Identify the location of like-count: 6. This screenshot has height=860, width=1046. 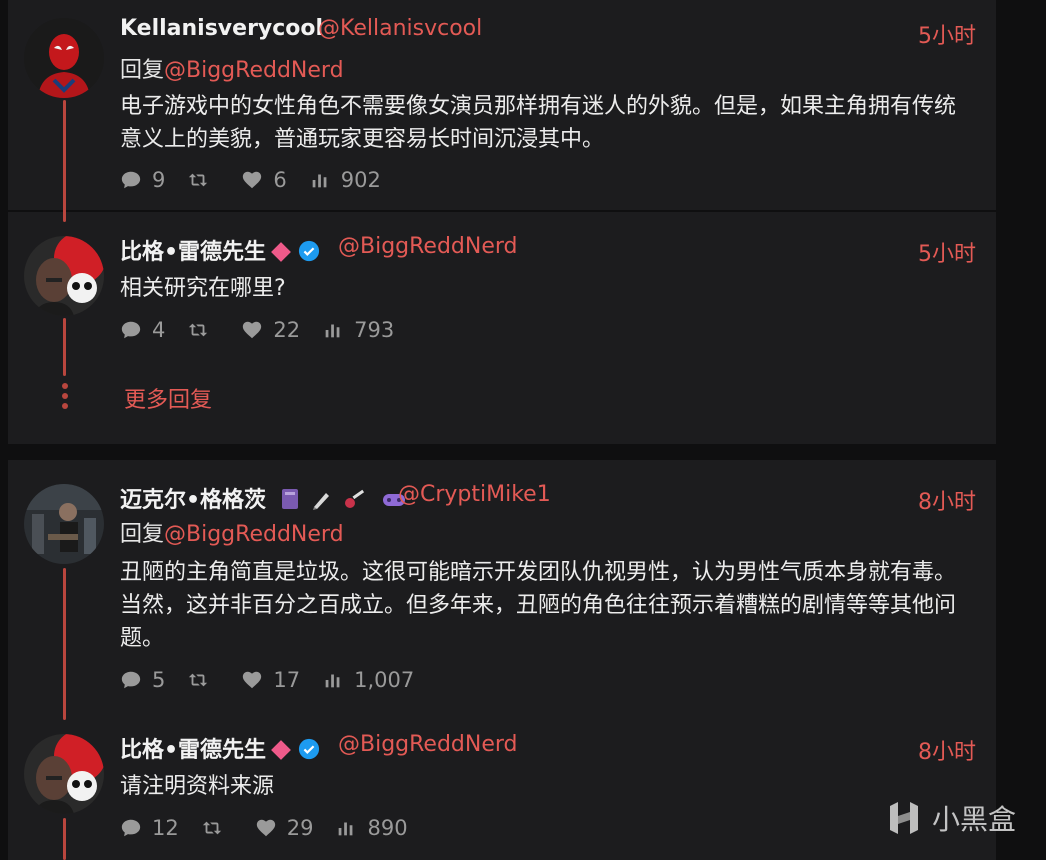
(280, 180).